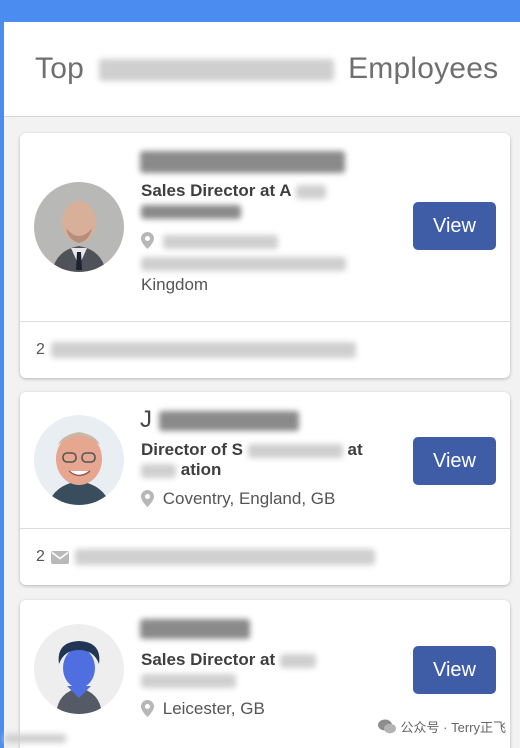 Image resolution: width=520 pixels, height=748 pixels. What do you see at coordinates (252, 459) in the screenshot?
I see `employee-title: Director of S at ation` at bounding box center [252, 459].